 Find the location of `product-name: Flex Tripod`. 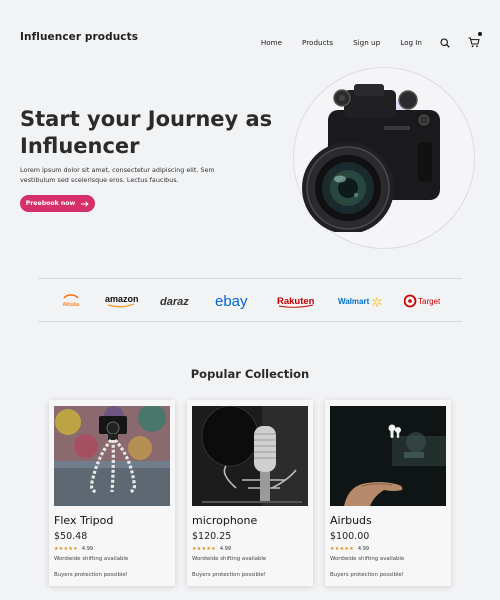

product-name: Flex Tripod is located at coordinates (83, 520).